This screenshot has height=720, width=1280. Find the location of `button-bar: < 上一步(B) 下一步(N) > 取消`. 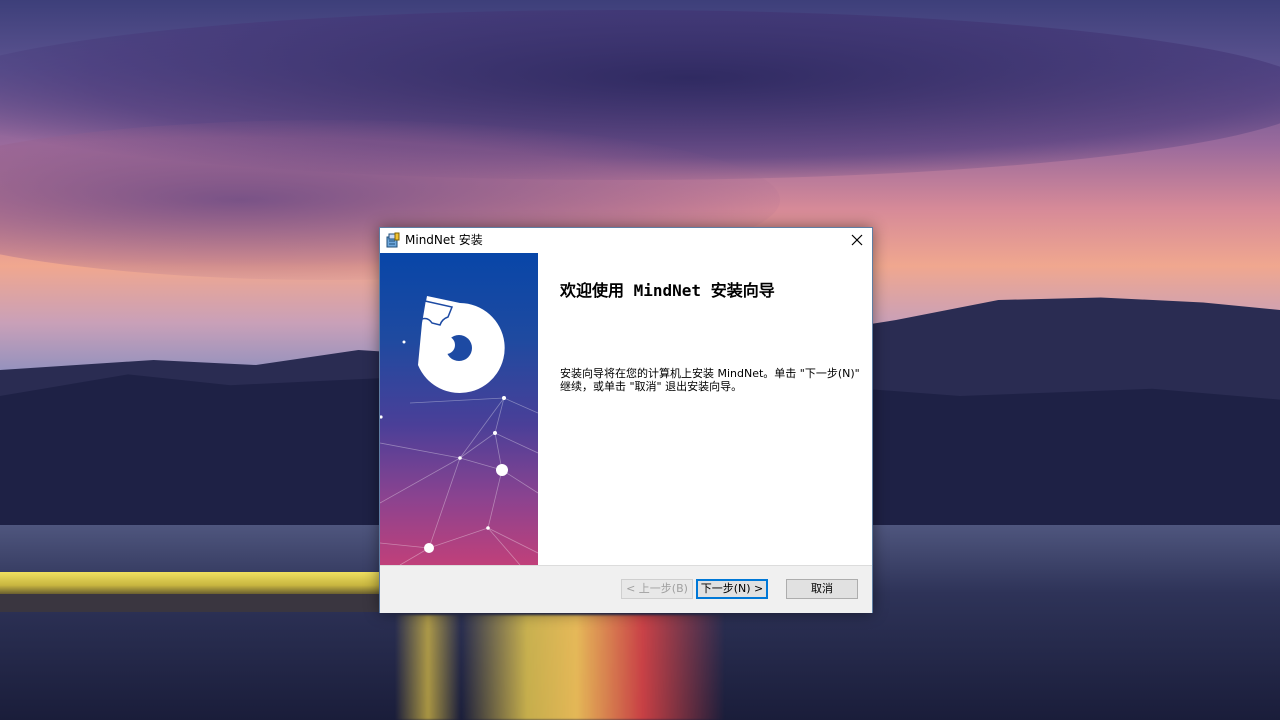

button-bar: < 上一步(B) 下一步(N) > 取消 is located at coordinates (626, 589).